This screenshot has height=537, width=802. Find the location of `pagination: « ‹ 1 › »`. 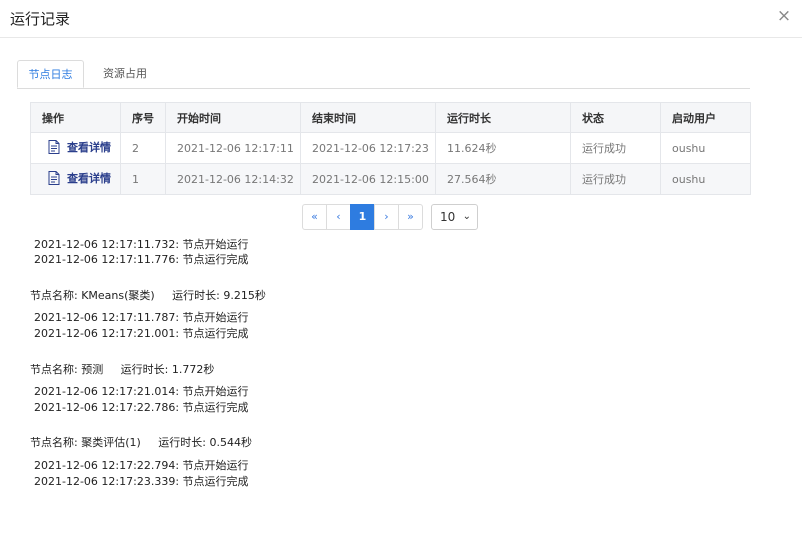

pagination: « ‹ 1 › » is located at coordinates (362, 217).